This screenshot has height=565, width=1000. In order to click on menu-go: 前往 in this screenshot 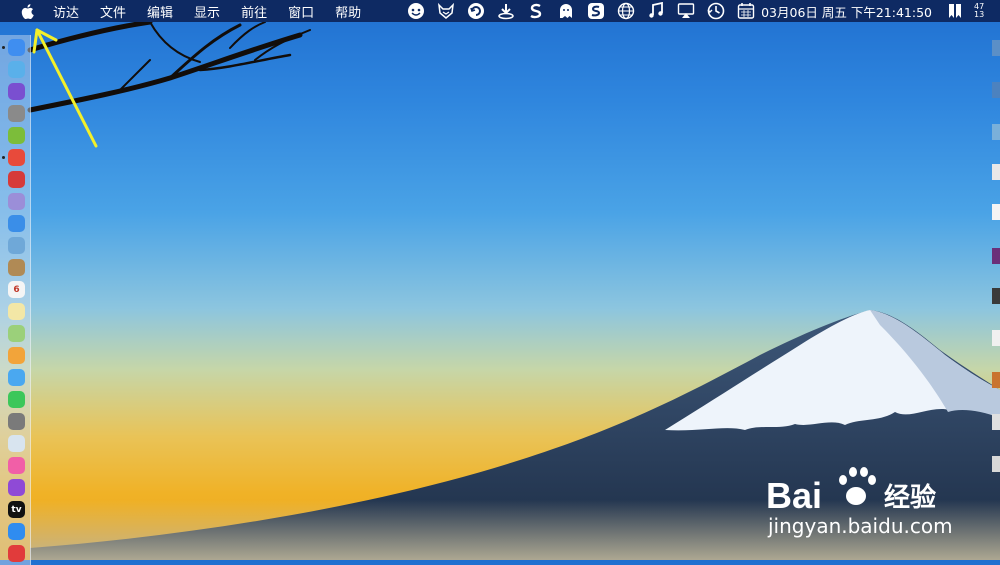, I will do `click(254, 11)`.